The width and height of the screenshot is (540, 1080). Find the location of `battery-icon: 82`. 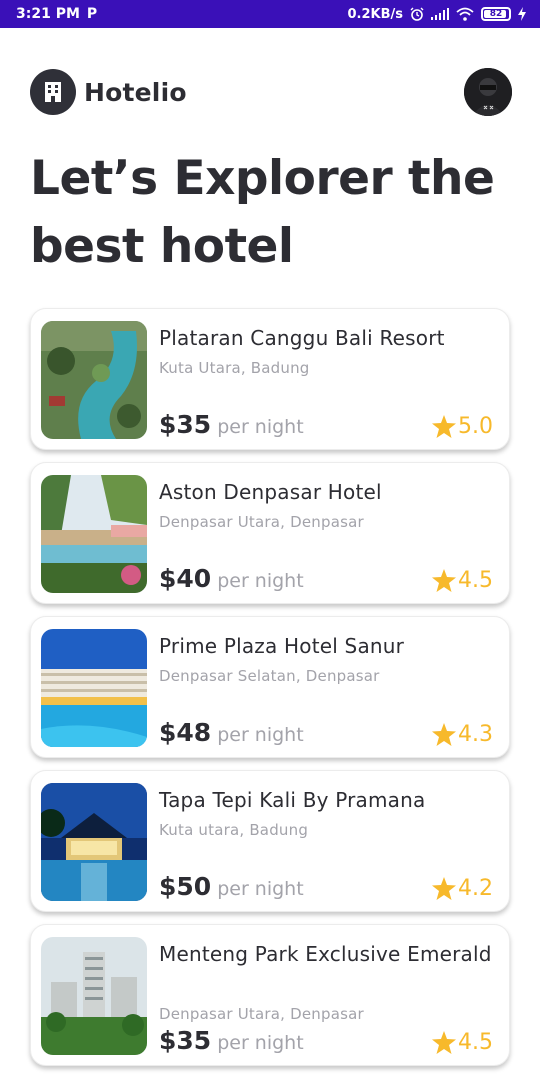

battery-icon: 82 is located at coordinates (496, 14).